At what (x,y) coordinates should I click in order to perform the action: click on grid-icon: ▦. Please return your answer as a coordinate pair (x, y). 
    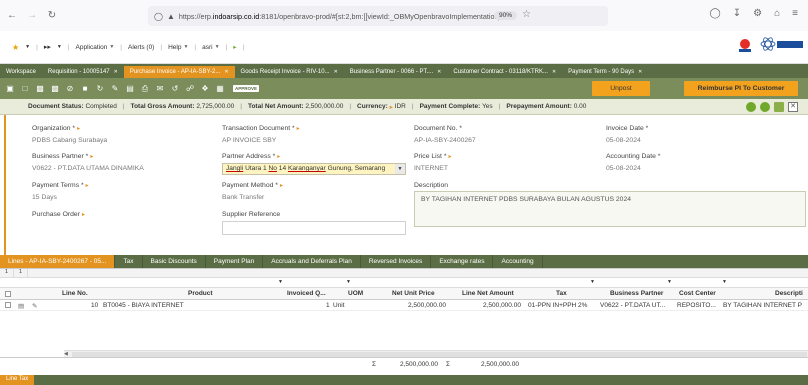
    Looking at the image, I should click on (220, 89).